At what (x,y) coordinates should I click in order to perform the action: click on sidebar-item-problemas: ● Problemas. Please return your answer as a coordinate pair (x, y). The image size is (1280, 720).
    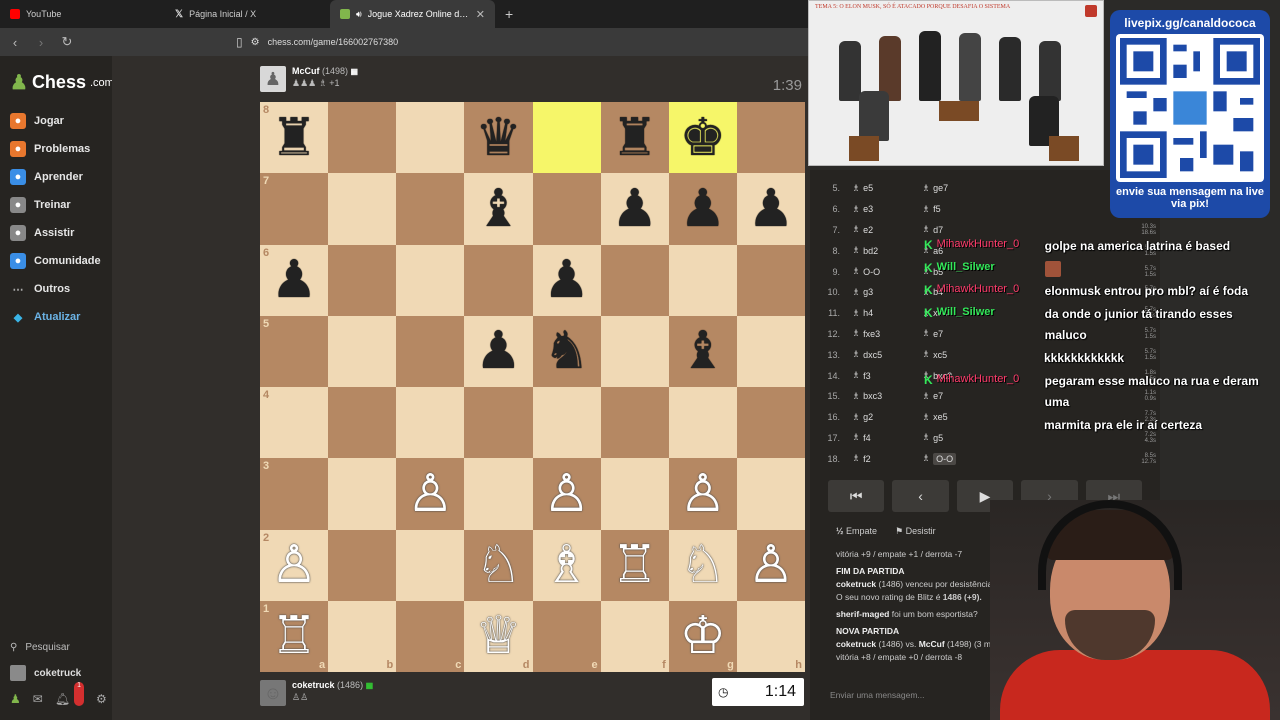
    Looking at the image, I should click on (56, 149).